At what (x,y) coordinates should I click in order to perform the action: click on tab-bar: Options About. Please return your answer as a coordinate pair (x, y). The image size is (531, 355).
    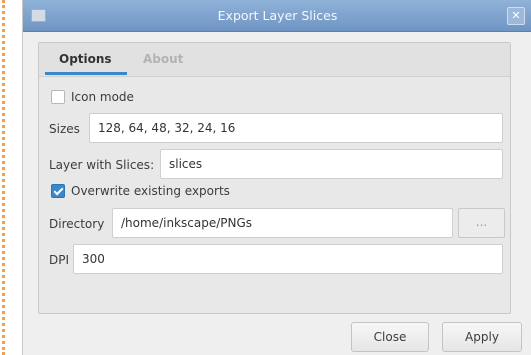
    Looking at the image, I should click on (274, 60).